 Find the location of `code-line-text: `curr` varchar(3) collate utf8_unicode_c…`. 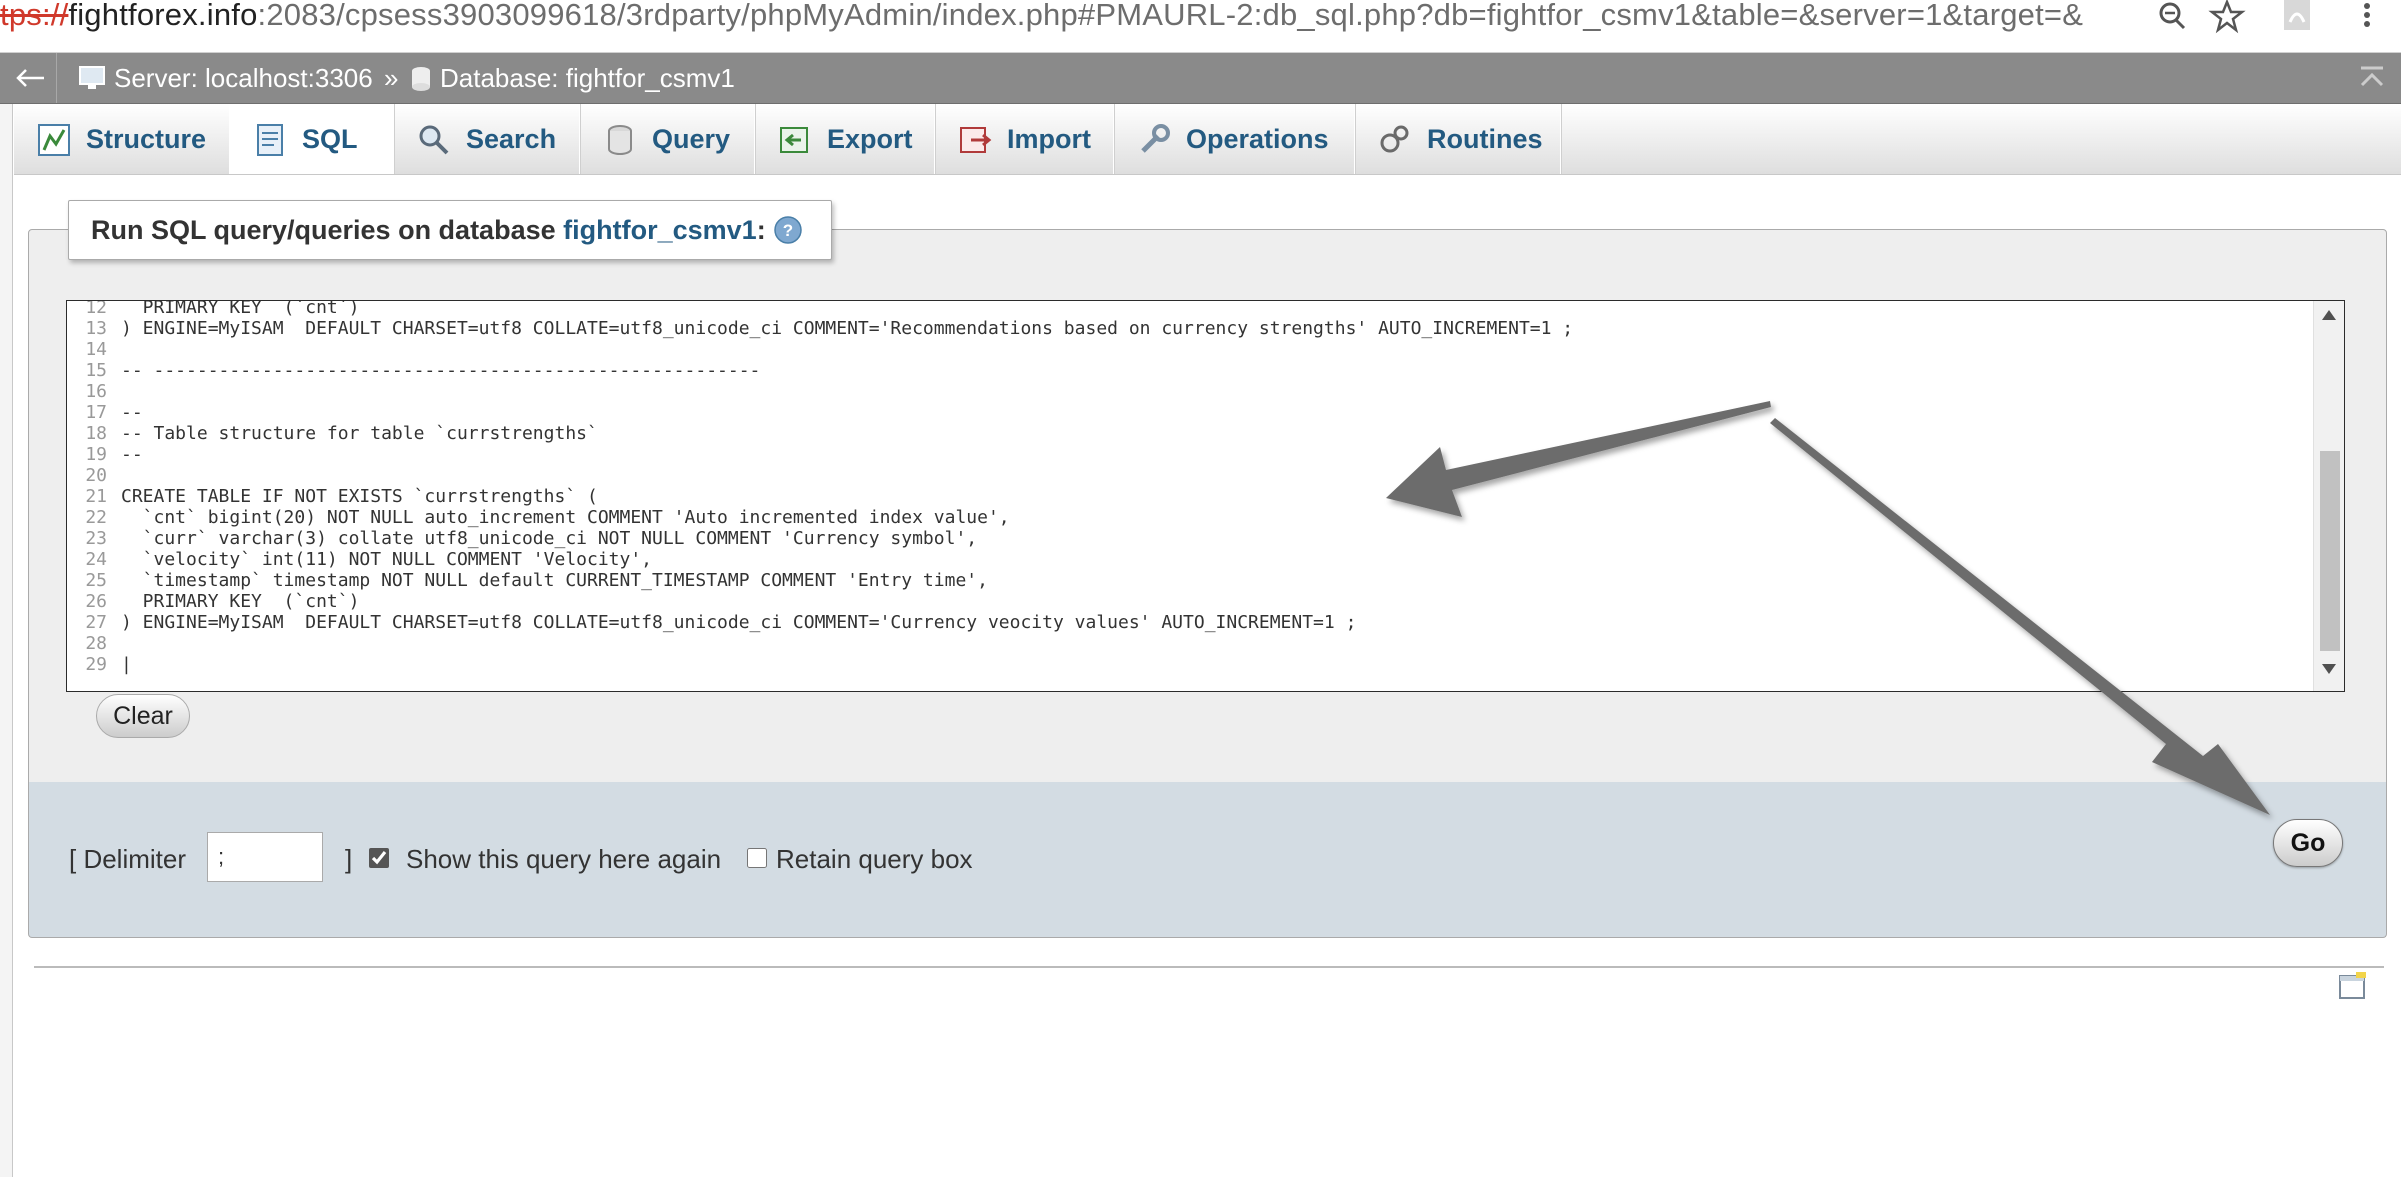

code-line-text: `curr` varchar(3) collate utf8_unicode_c… is located at coordinates (549, 538).